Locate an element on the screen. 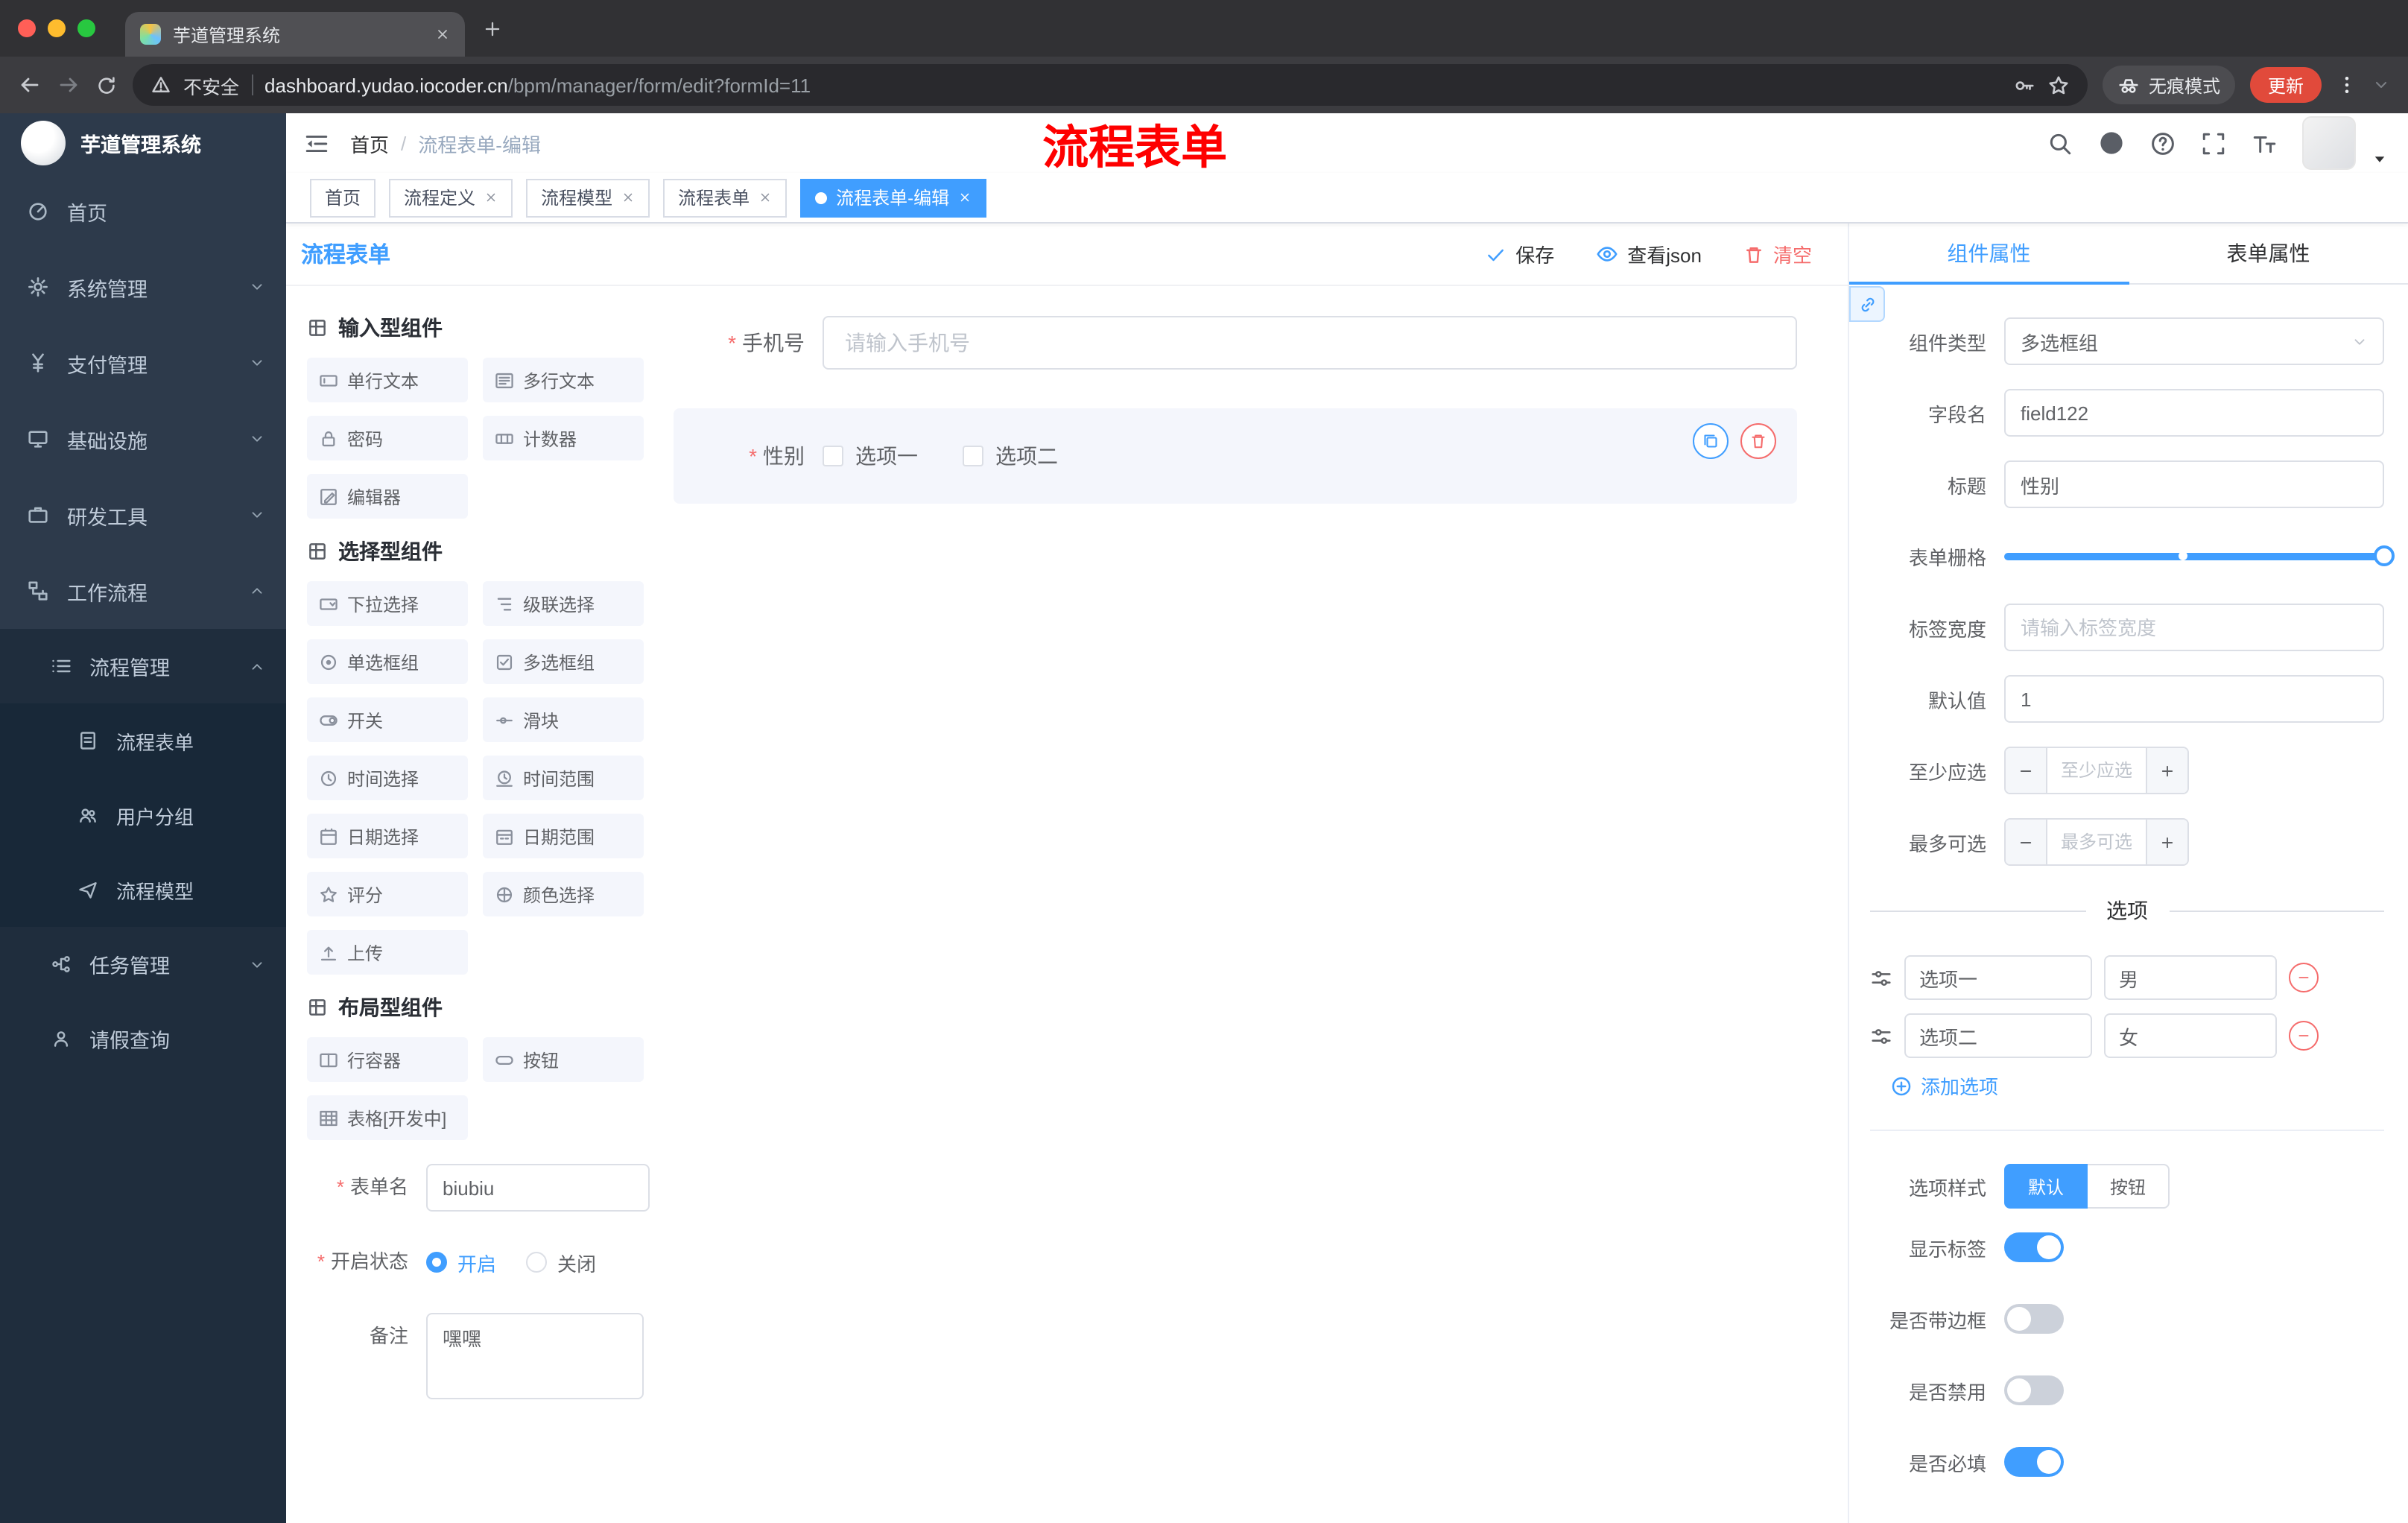 The image size is (2408, 1523). github-icon is located at coordinates (2111, 143).